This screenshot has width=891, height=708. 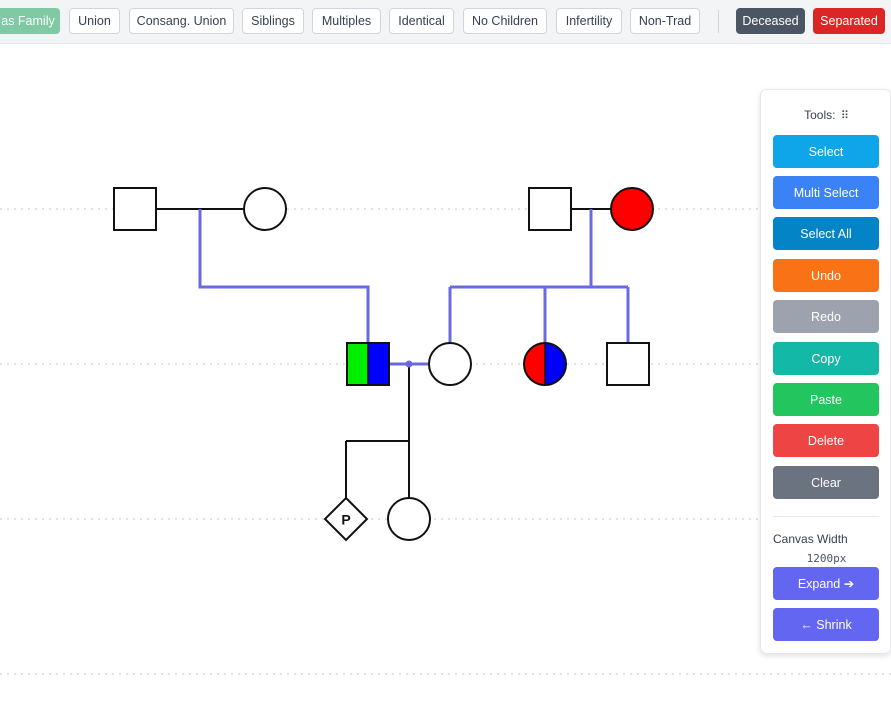 I want to click on diamond-label: P, so click(x=345, y=520).